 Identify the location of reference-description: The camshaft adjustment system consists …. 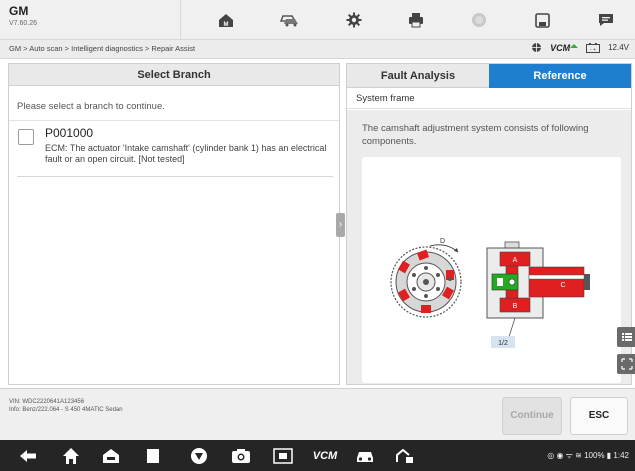
(475, 135).